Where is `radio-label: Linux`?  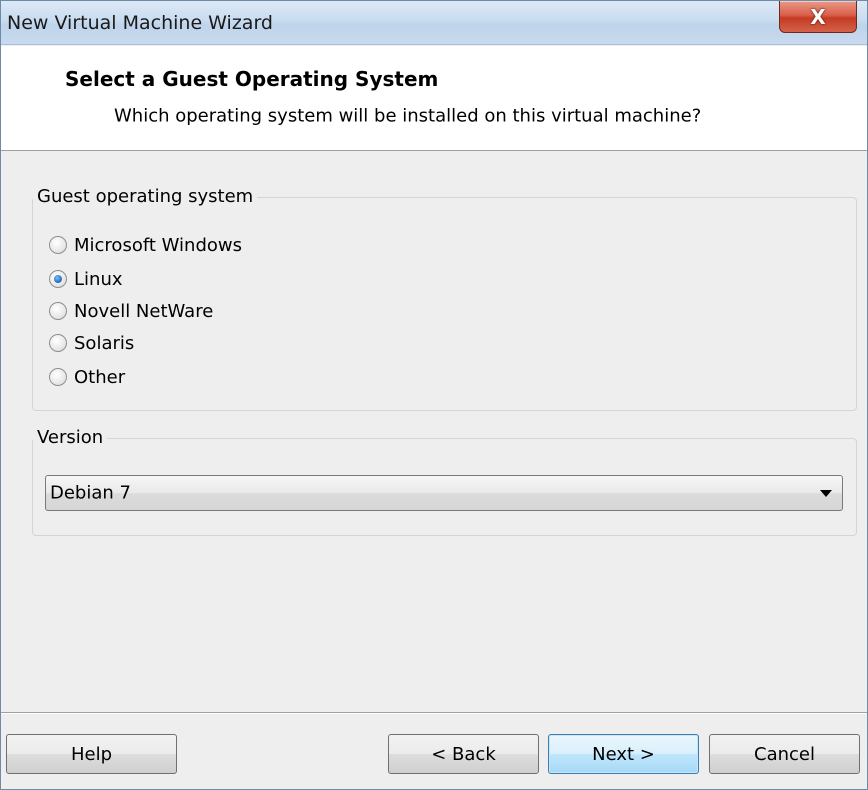 radio-label: Linux is located at coordinates (98, 279).